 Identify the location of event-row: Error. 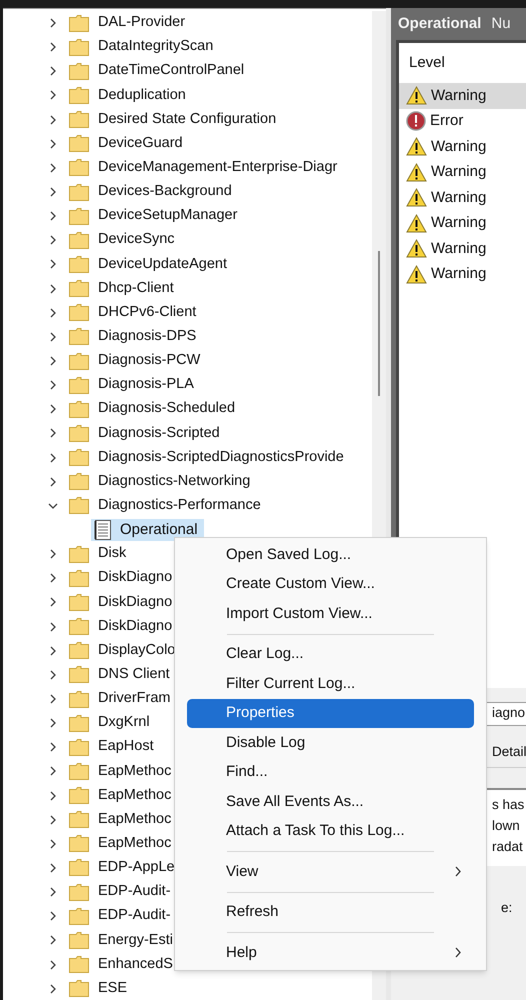
(462, 121).